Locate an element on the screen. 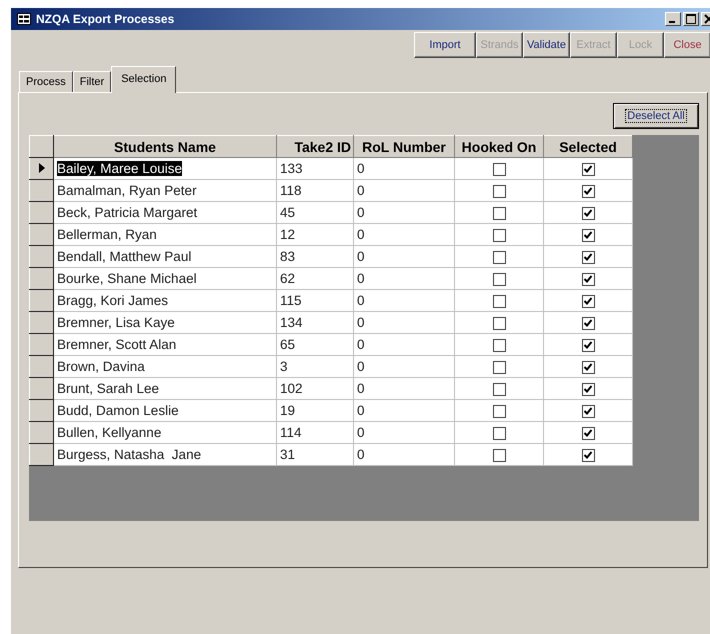 The height and width of the screenshot is (634, 710). table-cell: Bellerman, Ryan is located at coordinates (165, 235).